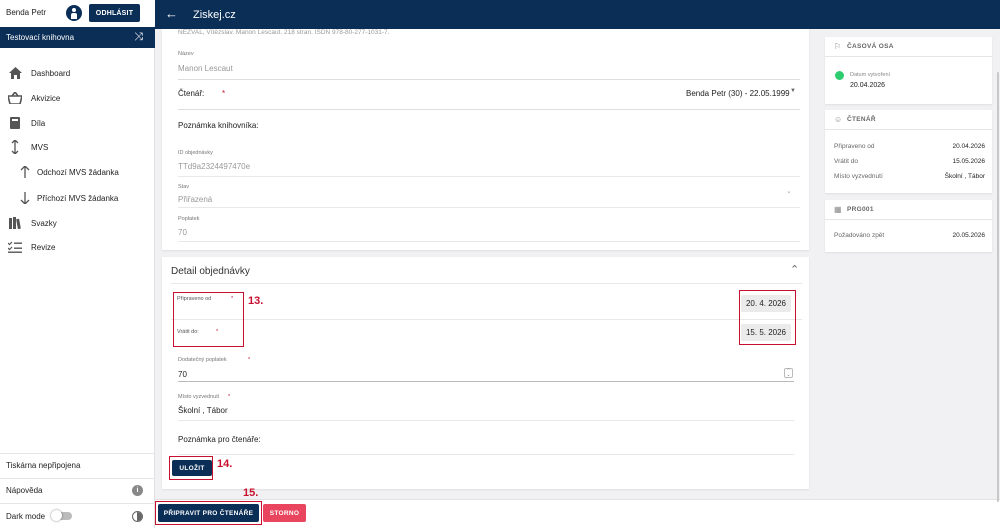 Image resolution: width=1000 pixels, height=528 pixels. Describe the element at coordinates (251, 493) in the screenshot. I see `annotation-15: 15.` at that location.